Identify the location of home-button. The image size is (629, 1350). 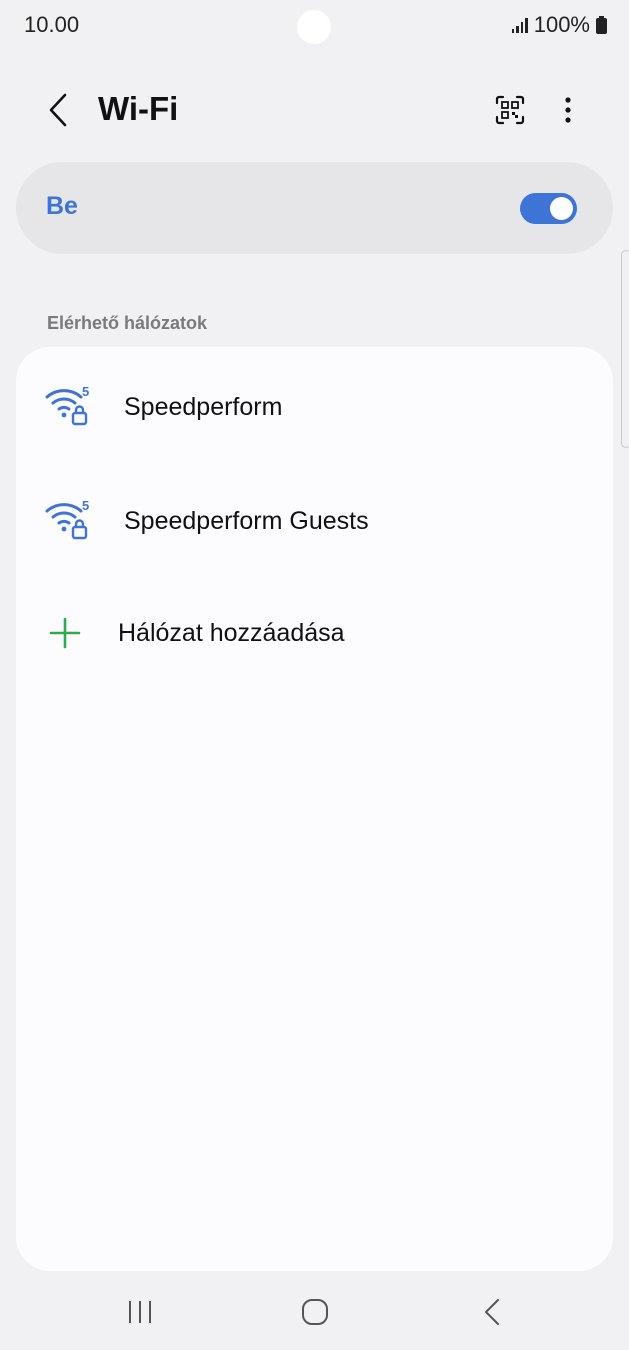
(315, 1312).